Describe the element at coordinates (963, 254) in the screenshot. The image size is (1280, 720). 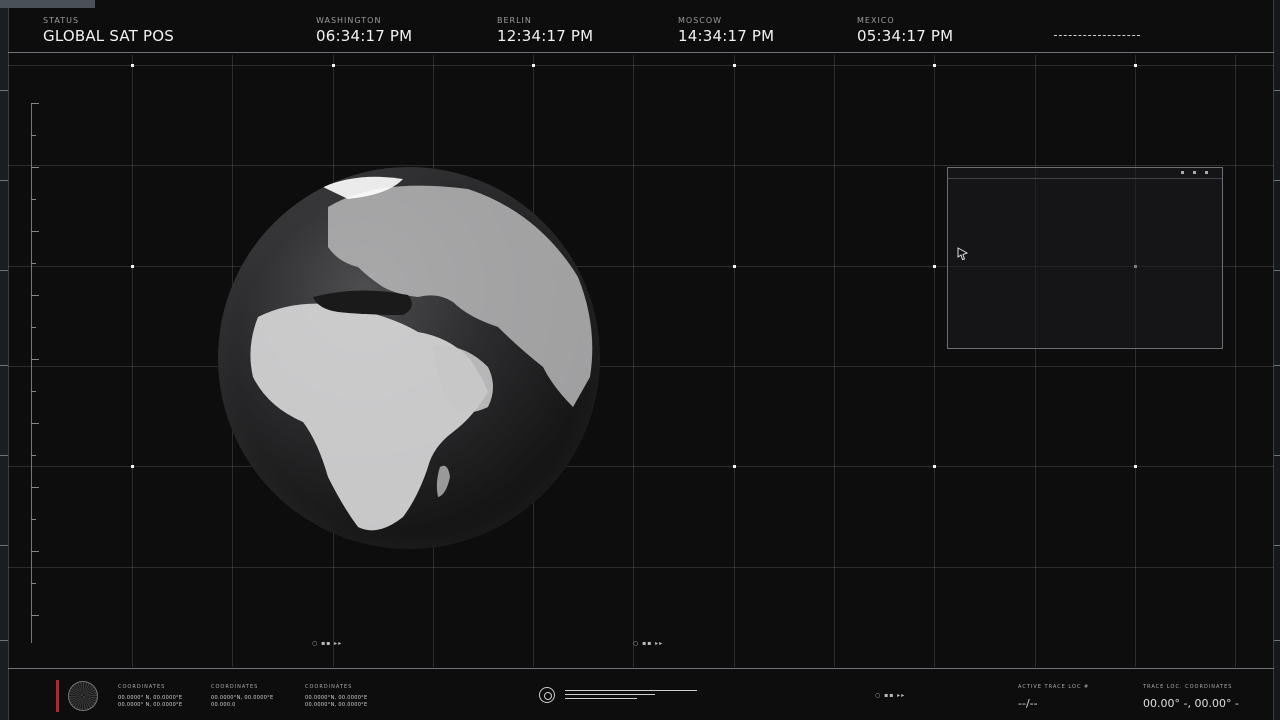
I see `cursor-icon` at that location.